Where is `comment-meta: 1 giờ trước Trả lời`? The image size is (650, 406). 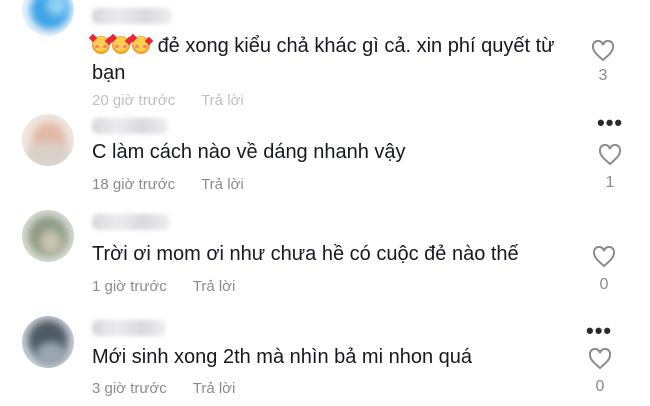 comment-meta: 1 giờ trước Trả lời is located at coordinates (163, 286).